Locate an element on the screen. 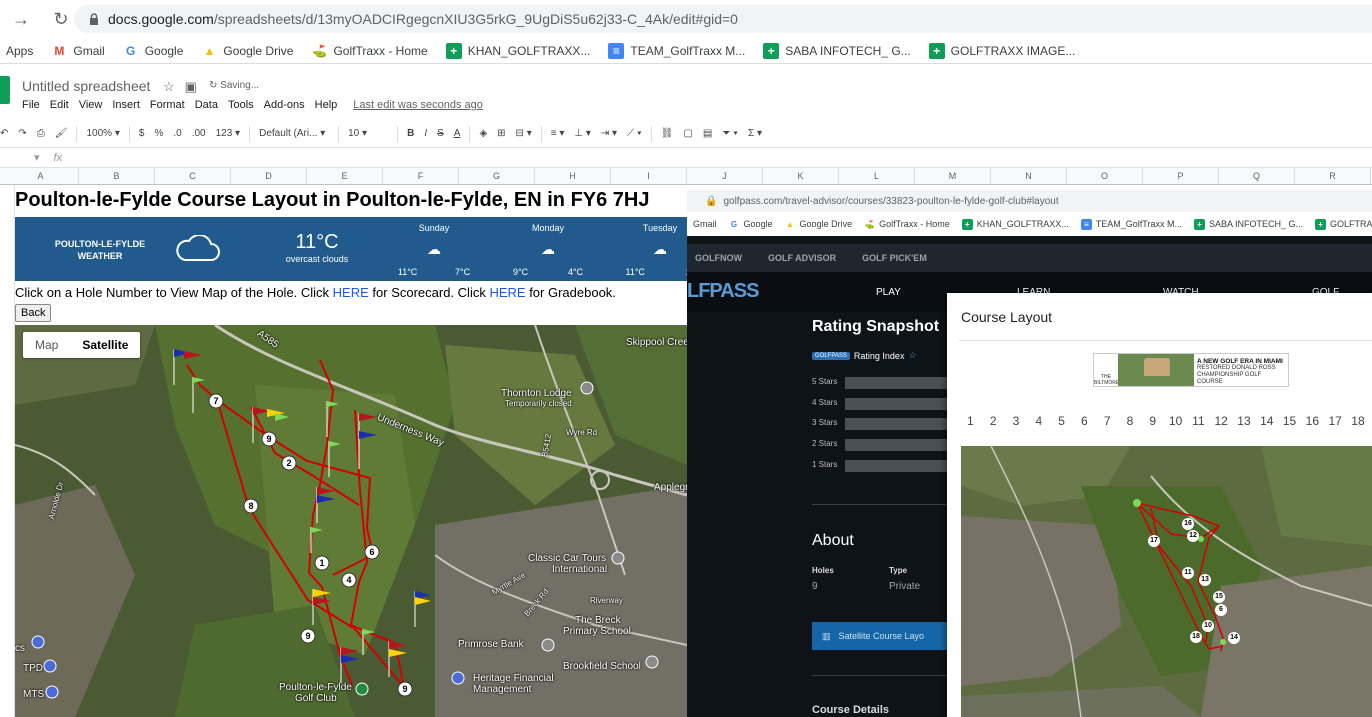 The height and width of the screenshot is (717, 1372). menu-view: View is located at coordinates (91, 105).